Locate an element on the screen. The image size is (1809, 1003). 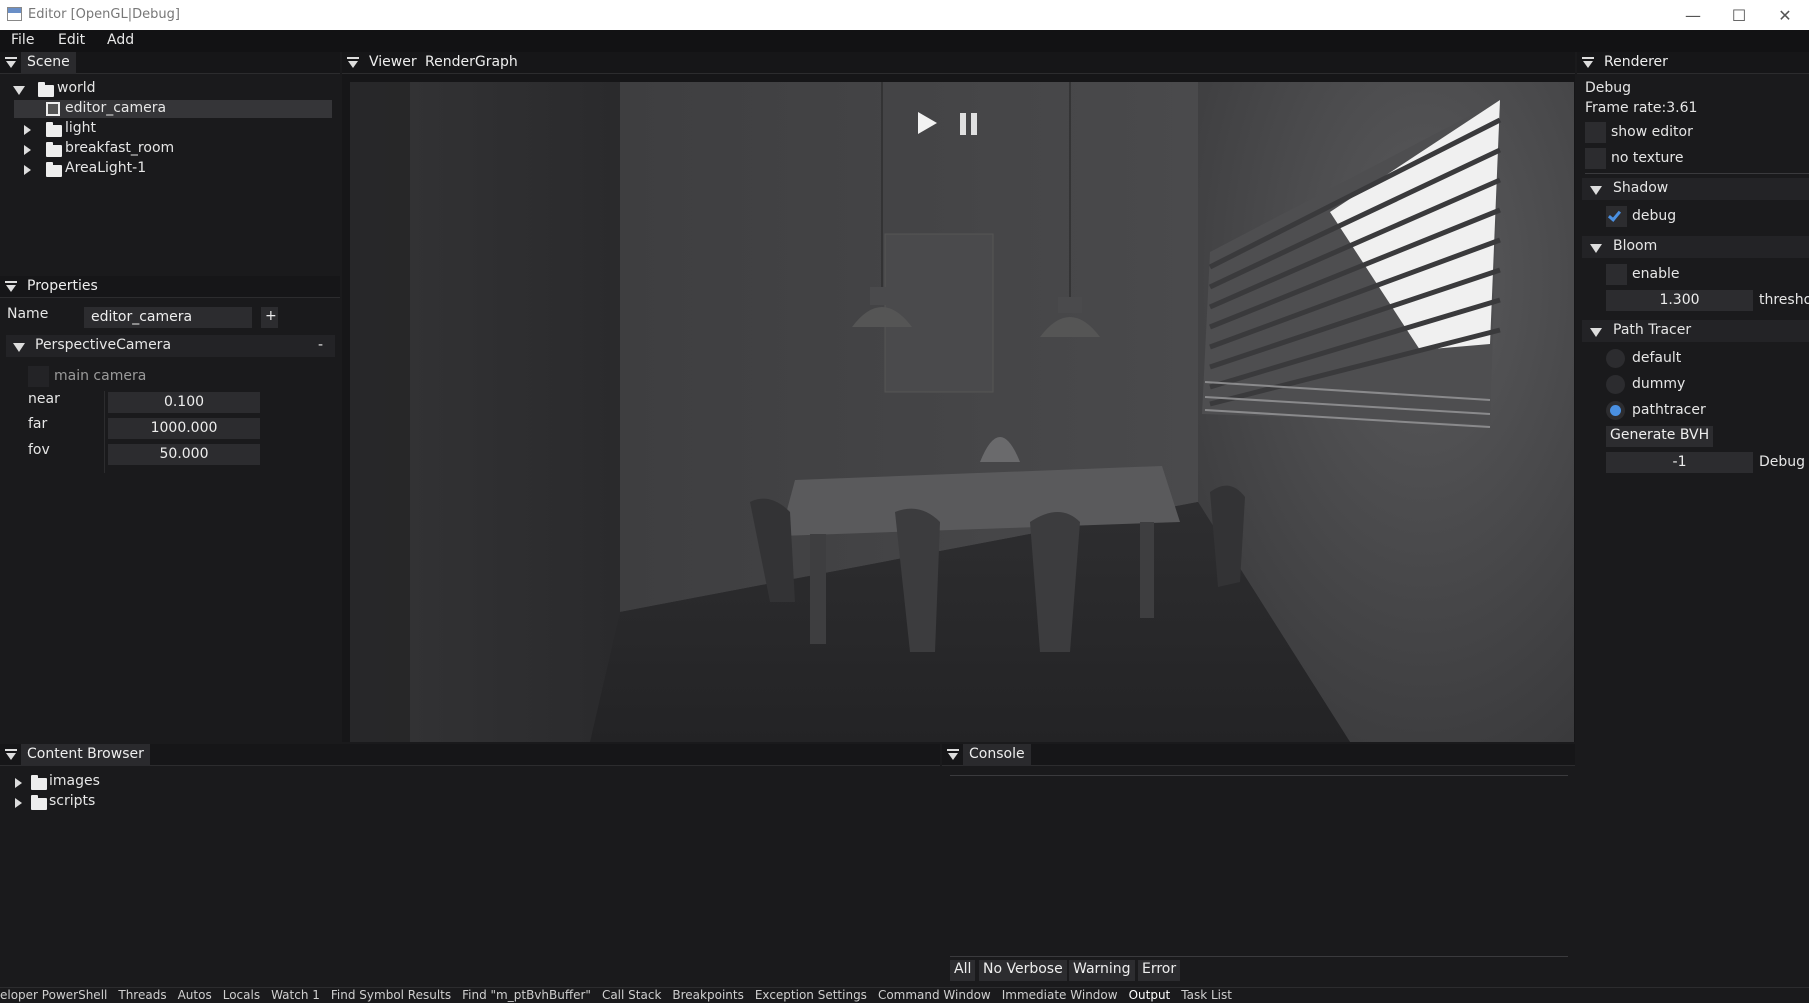
pause-icon is located at coordinates (969, 124).